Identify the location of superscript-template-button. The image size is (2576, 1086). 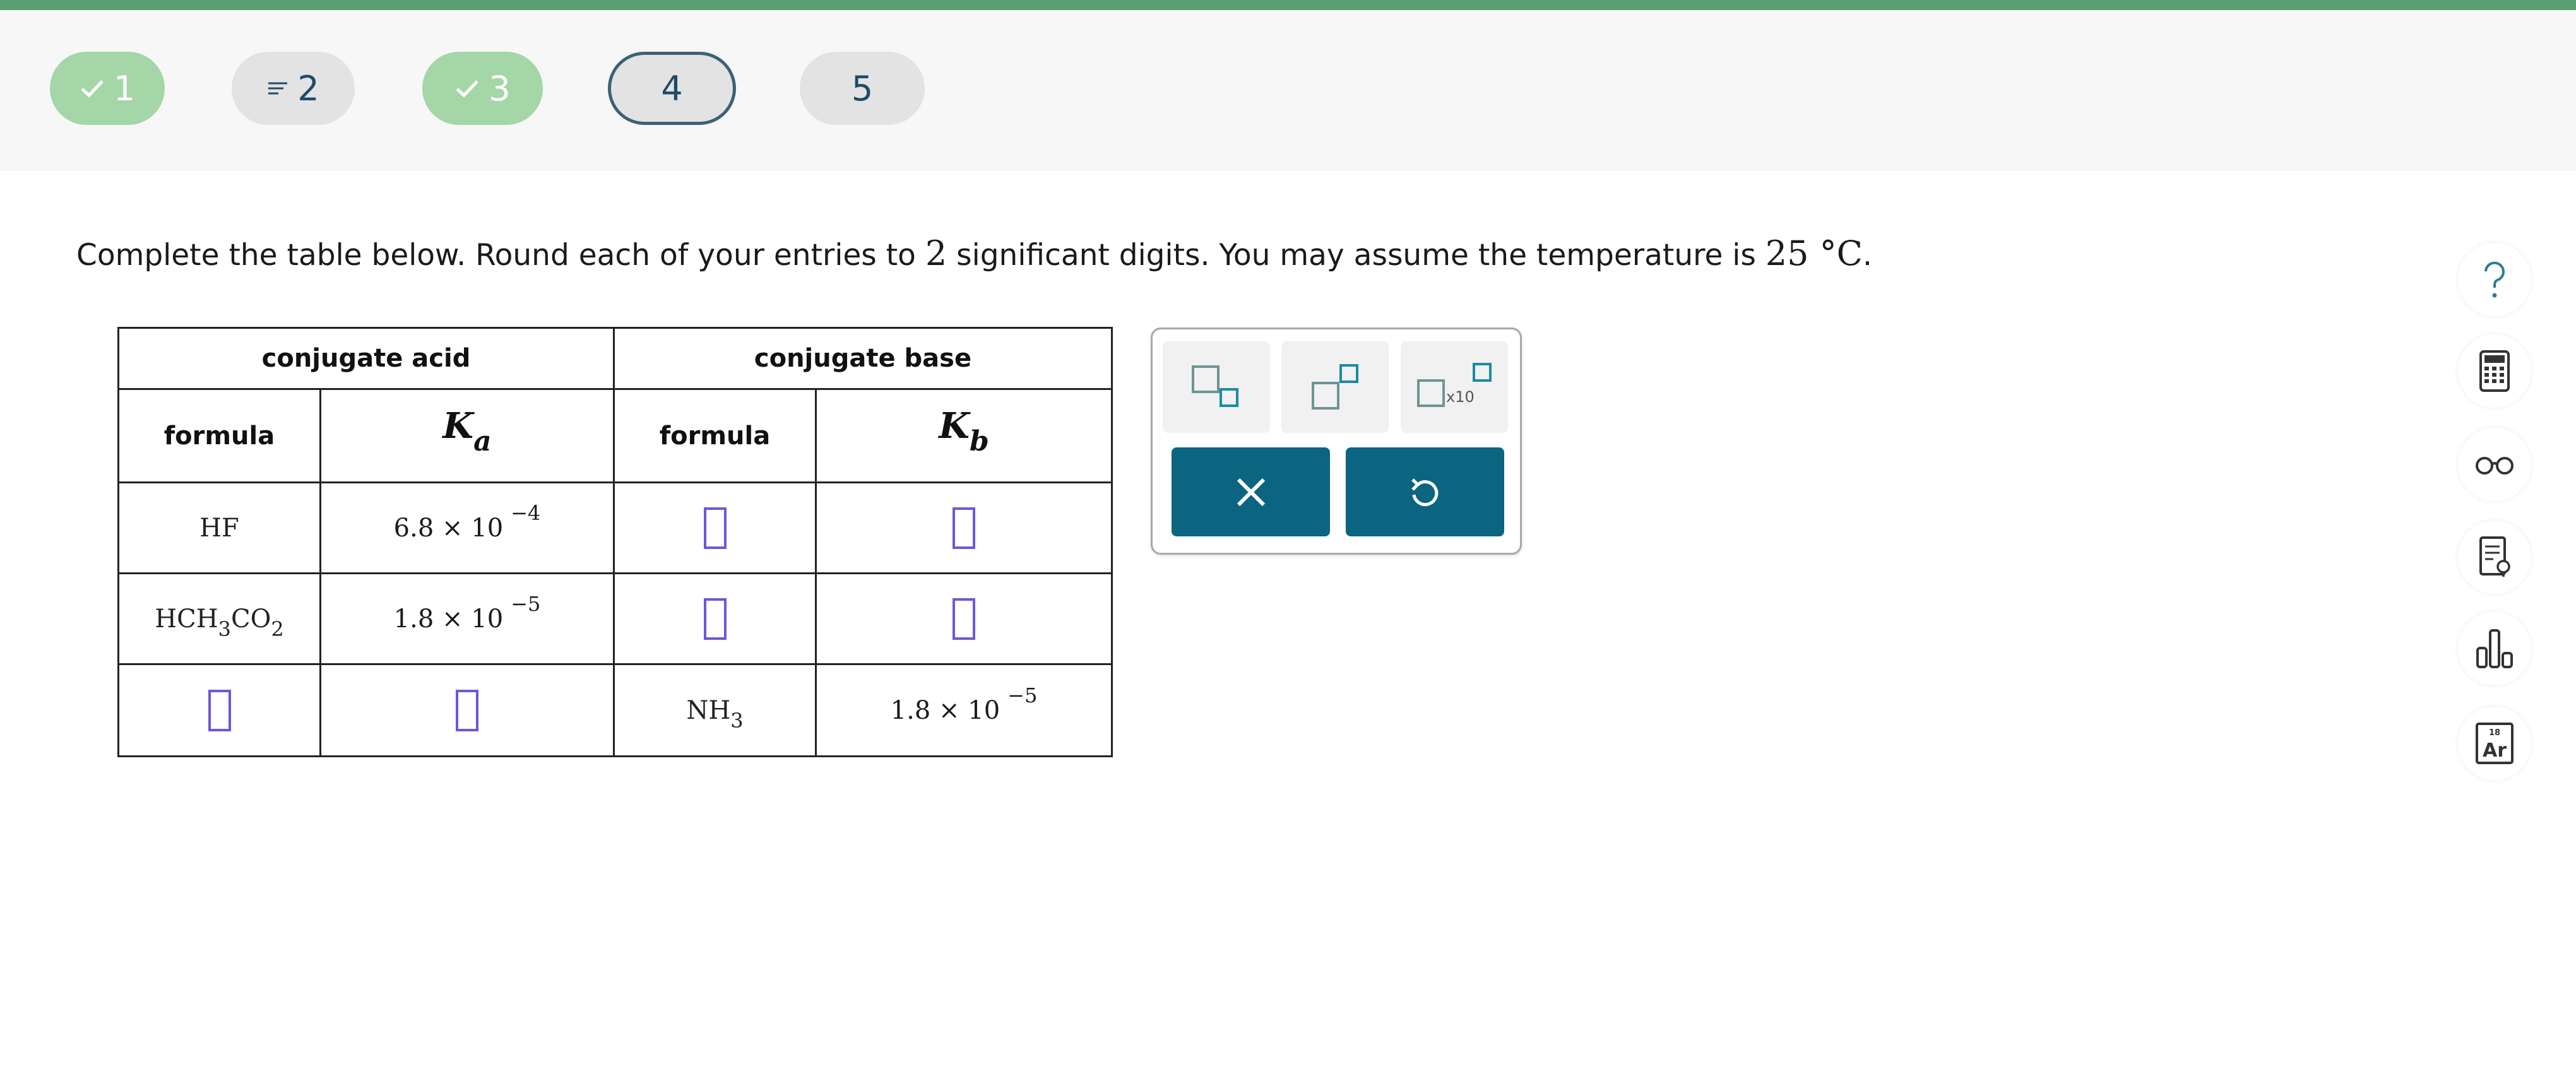
(1335, 387).